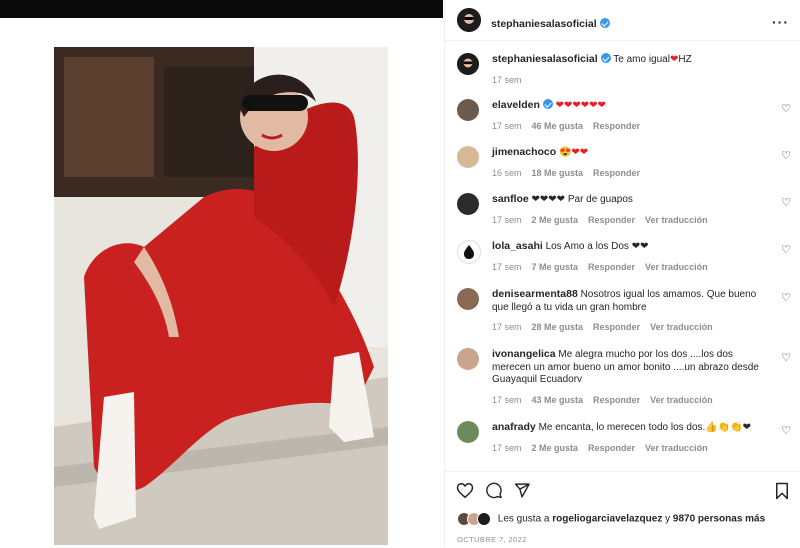  I want to click on comment-likes: 43 Me gusta, so click(558, 400).